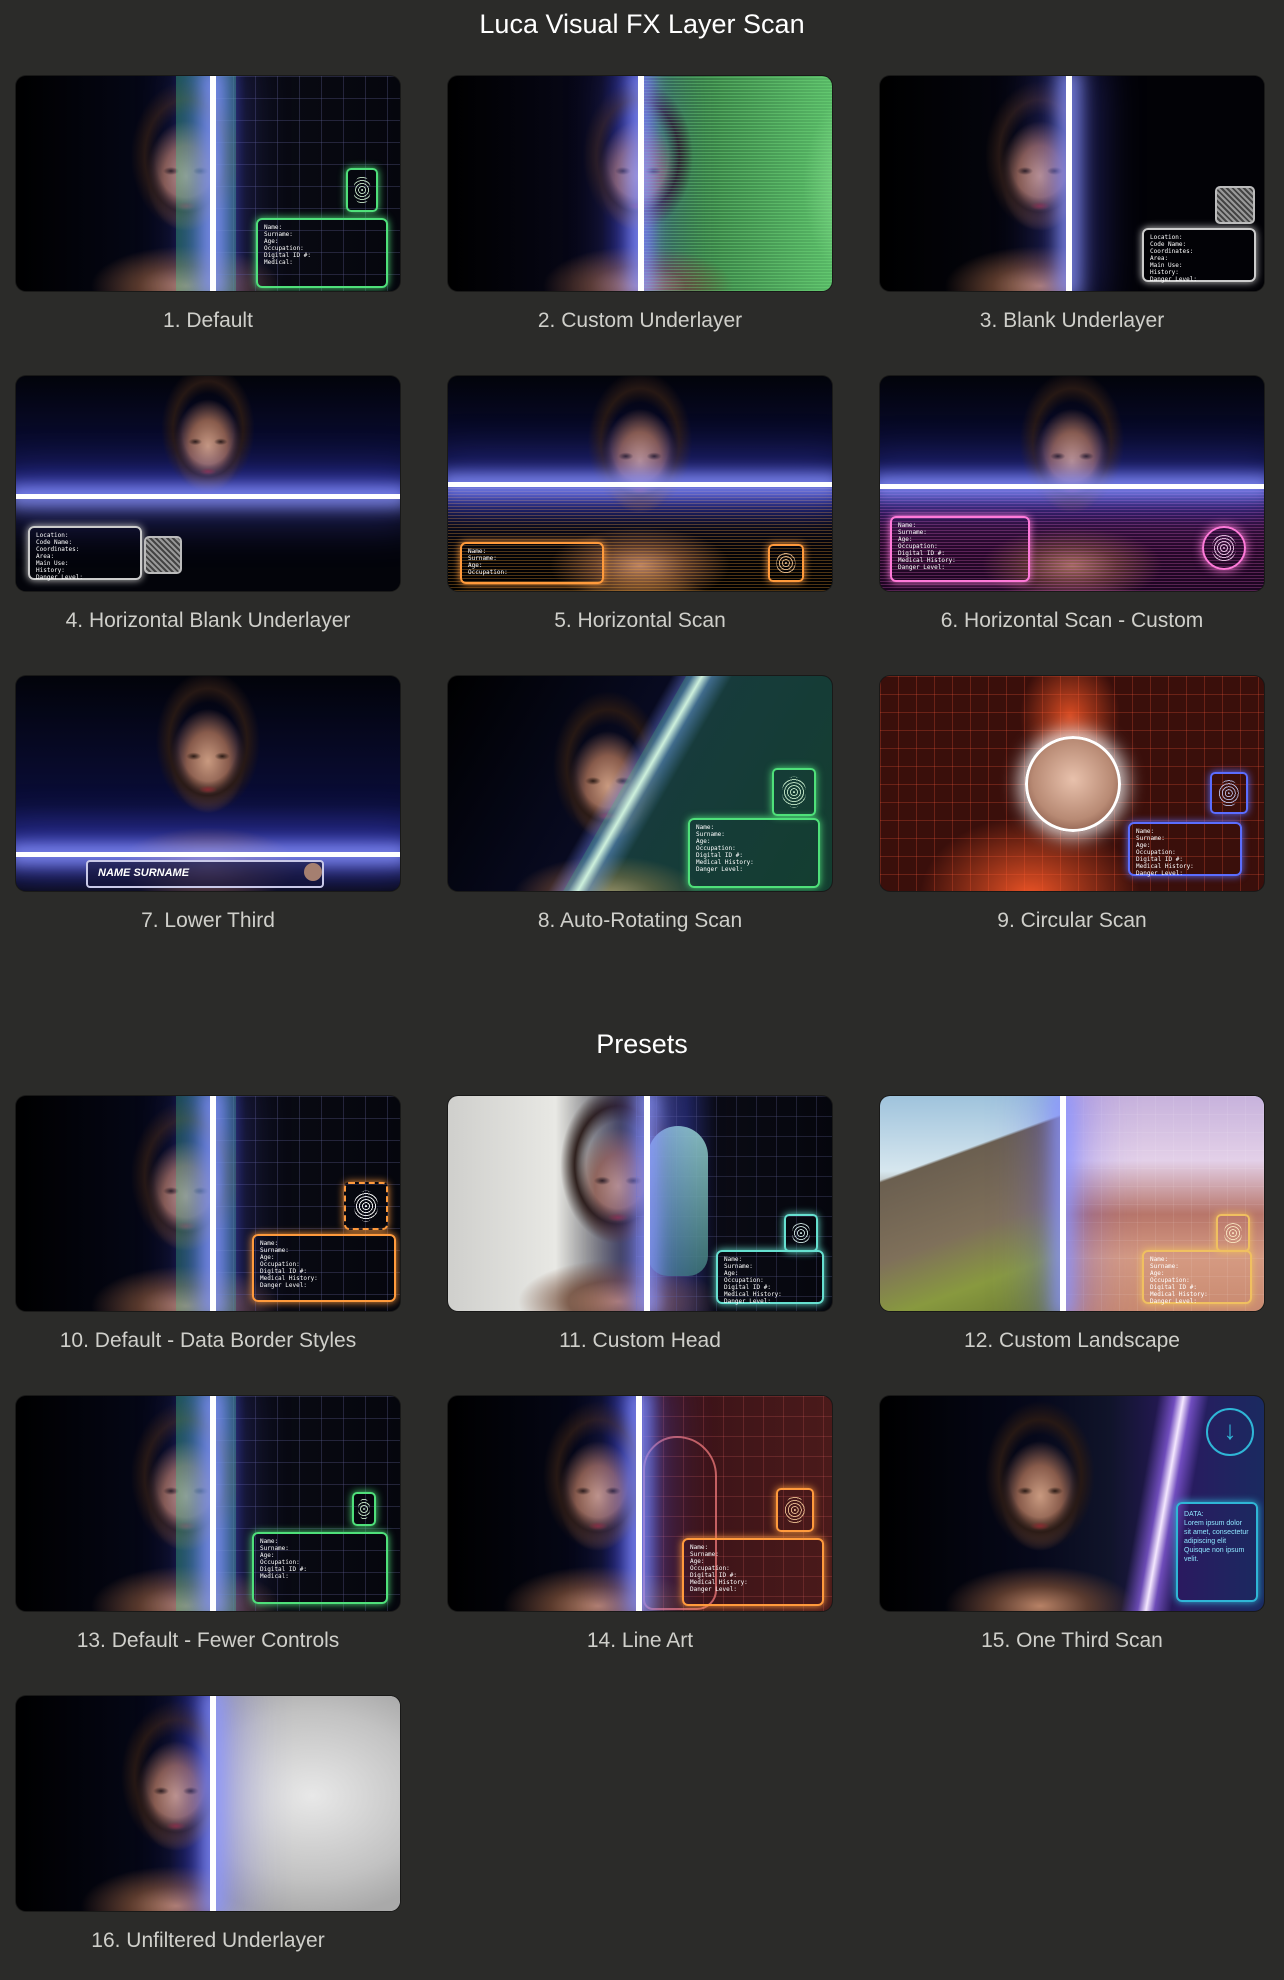 The width and height of the screenshot is (1284, 1980). Describe the element at coordinates (640, 920) in the screenshot. I see `preset-label: 8. Auto-Rotating Scan` at that location.